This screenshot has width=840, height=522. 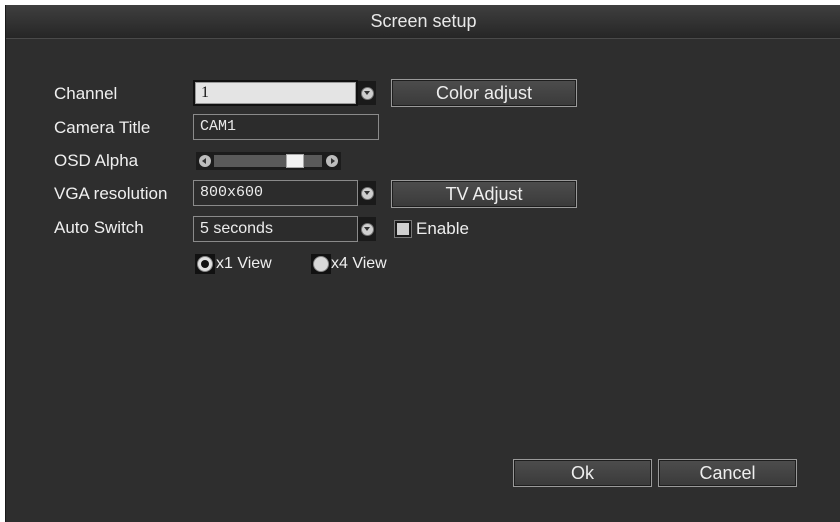 I want to click on channel-label: Channel, so click(x=86, y=93).